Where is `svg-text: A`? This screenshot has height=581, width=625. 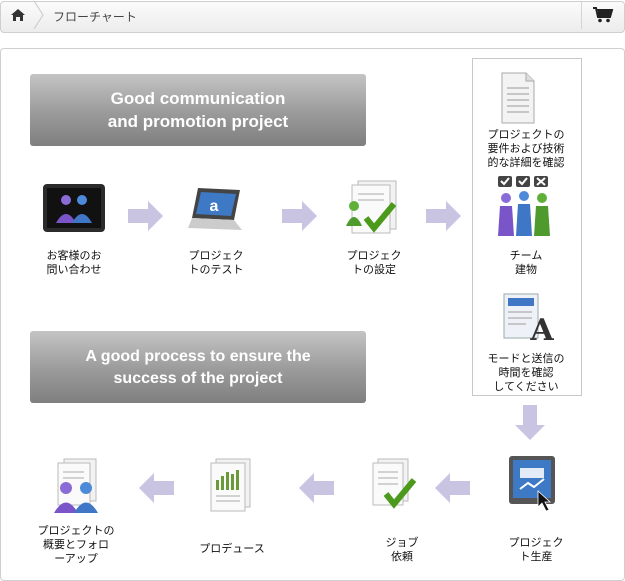
svg-text: A is located at coordinates (541, 327).